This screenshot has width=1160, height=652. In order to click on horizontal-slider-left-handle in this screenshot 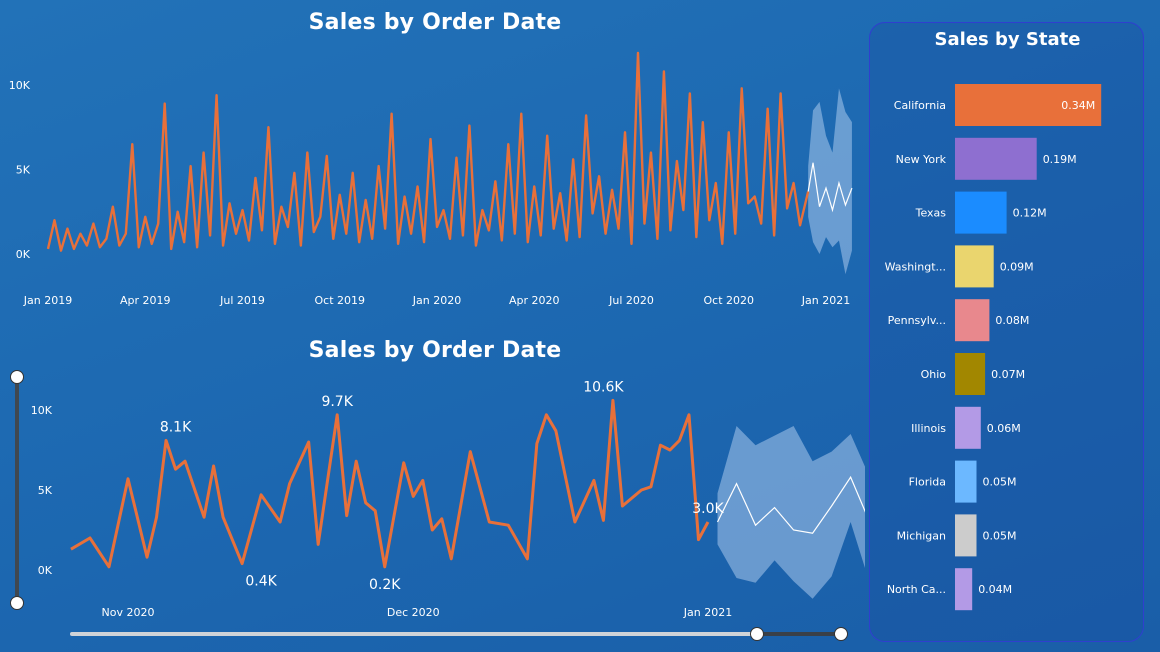, I will do `click(757, 634)`.